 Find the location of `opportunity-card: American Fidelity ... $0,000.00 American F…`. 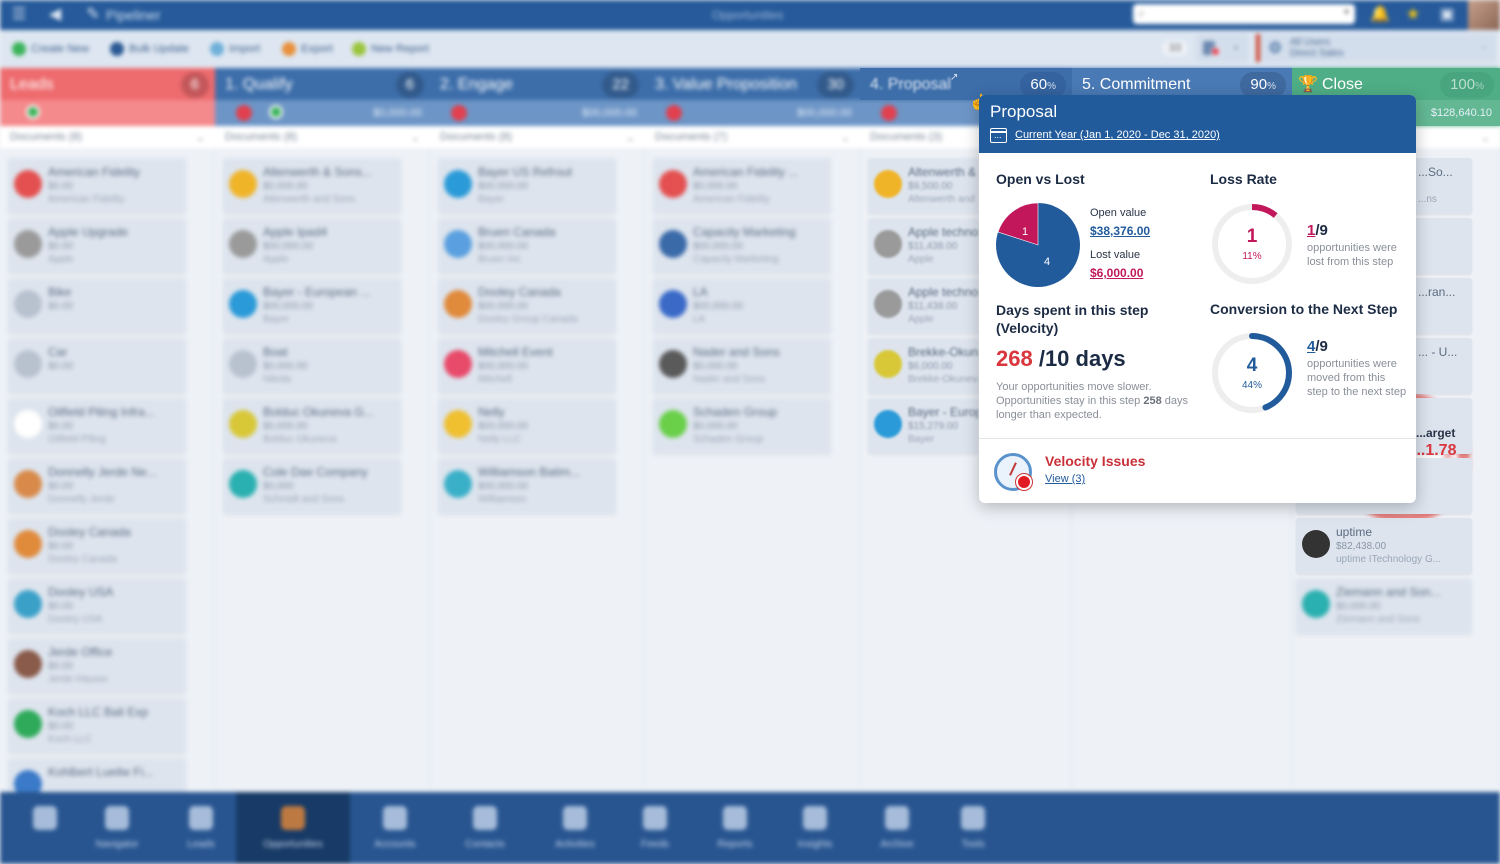

opportunity-card: American Fidelity ... $0,000.00 American F… is located at coordinates (742, 186).